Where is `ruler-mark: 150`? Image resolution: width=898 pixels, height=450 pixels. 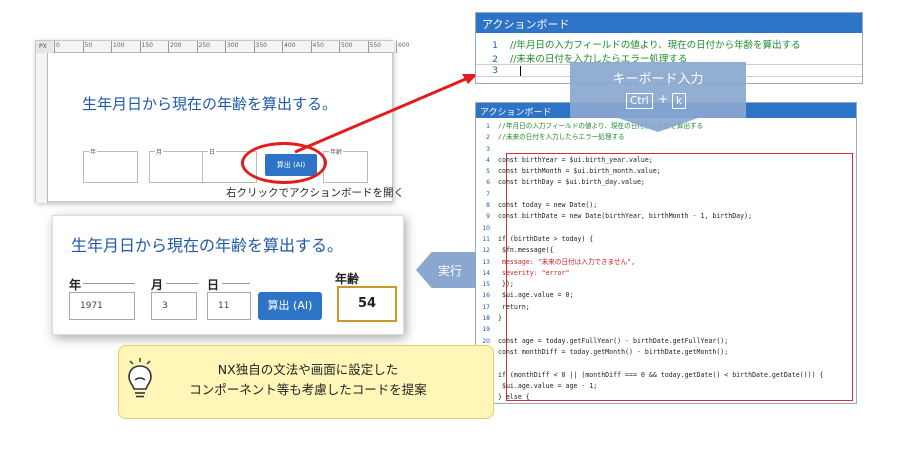 ruler-mark: 150 is located at coordinates (147, 45).